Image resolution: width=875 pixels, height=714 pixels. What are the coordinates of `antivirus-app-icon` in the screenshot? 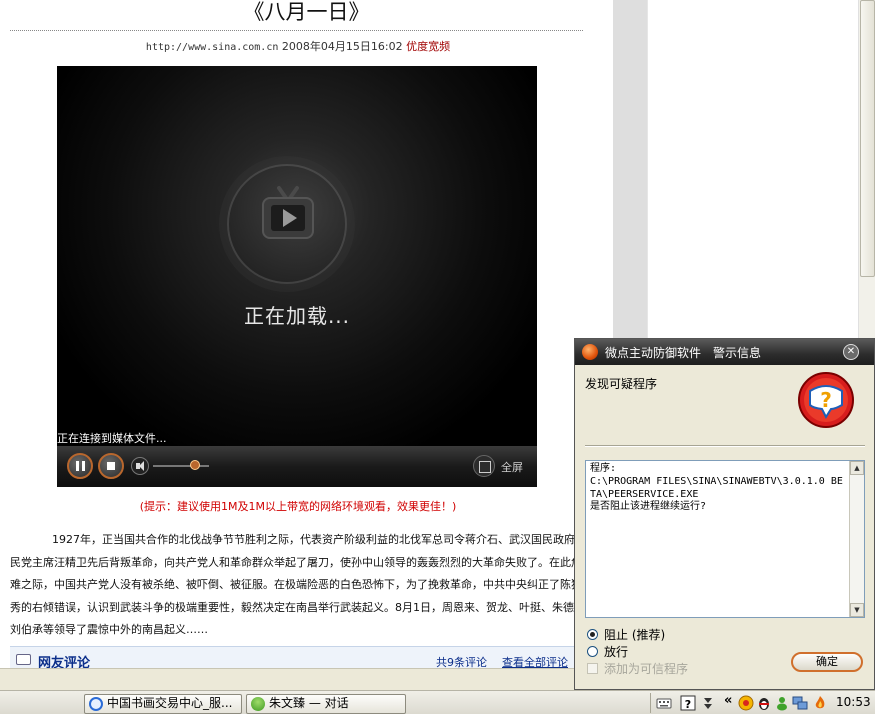 It's located at (590, 352).